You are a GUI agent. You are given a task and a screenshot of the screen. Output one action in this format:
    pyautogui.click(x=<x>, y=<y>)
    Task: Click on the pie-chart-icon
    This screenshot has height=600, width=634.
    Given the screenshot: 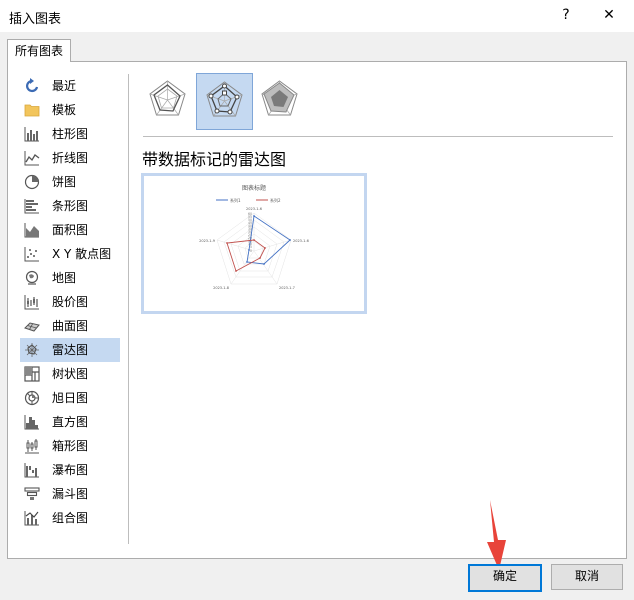 What is the action you would take?
    pyautogui.click(x=32, y=182)
    